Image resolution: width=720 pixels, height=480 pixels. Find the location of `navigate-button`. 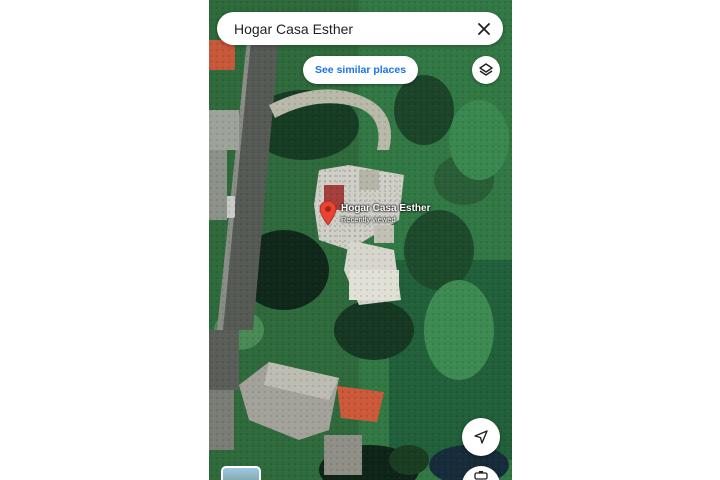

navigate-button is located at coordinates (481, 437).